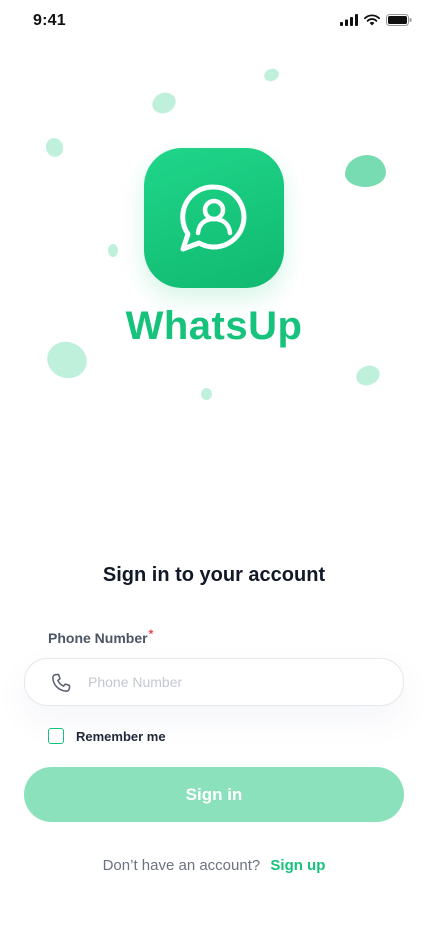  What do you see at coordinates (238, 682) in the screenshot?
I see `phone-number-input` at bounding box center [238, 682].